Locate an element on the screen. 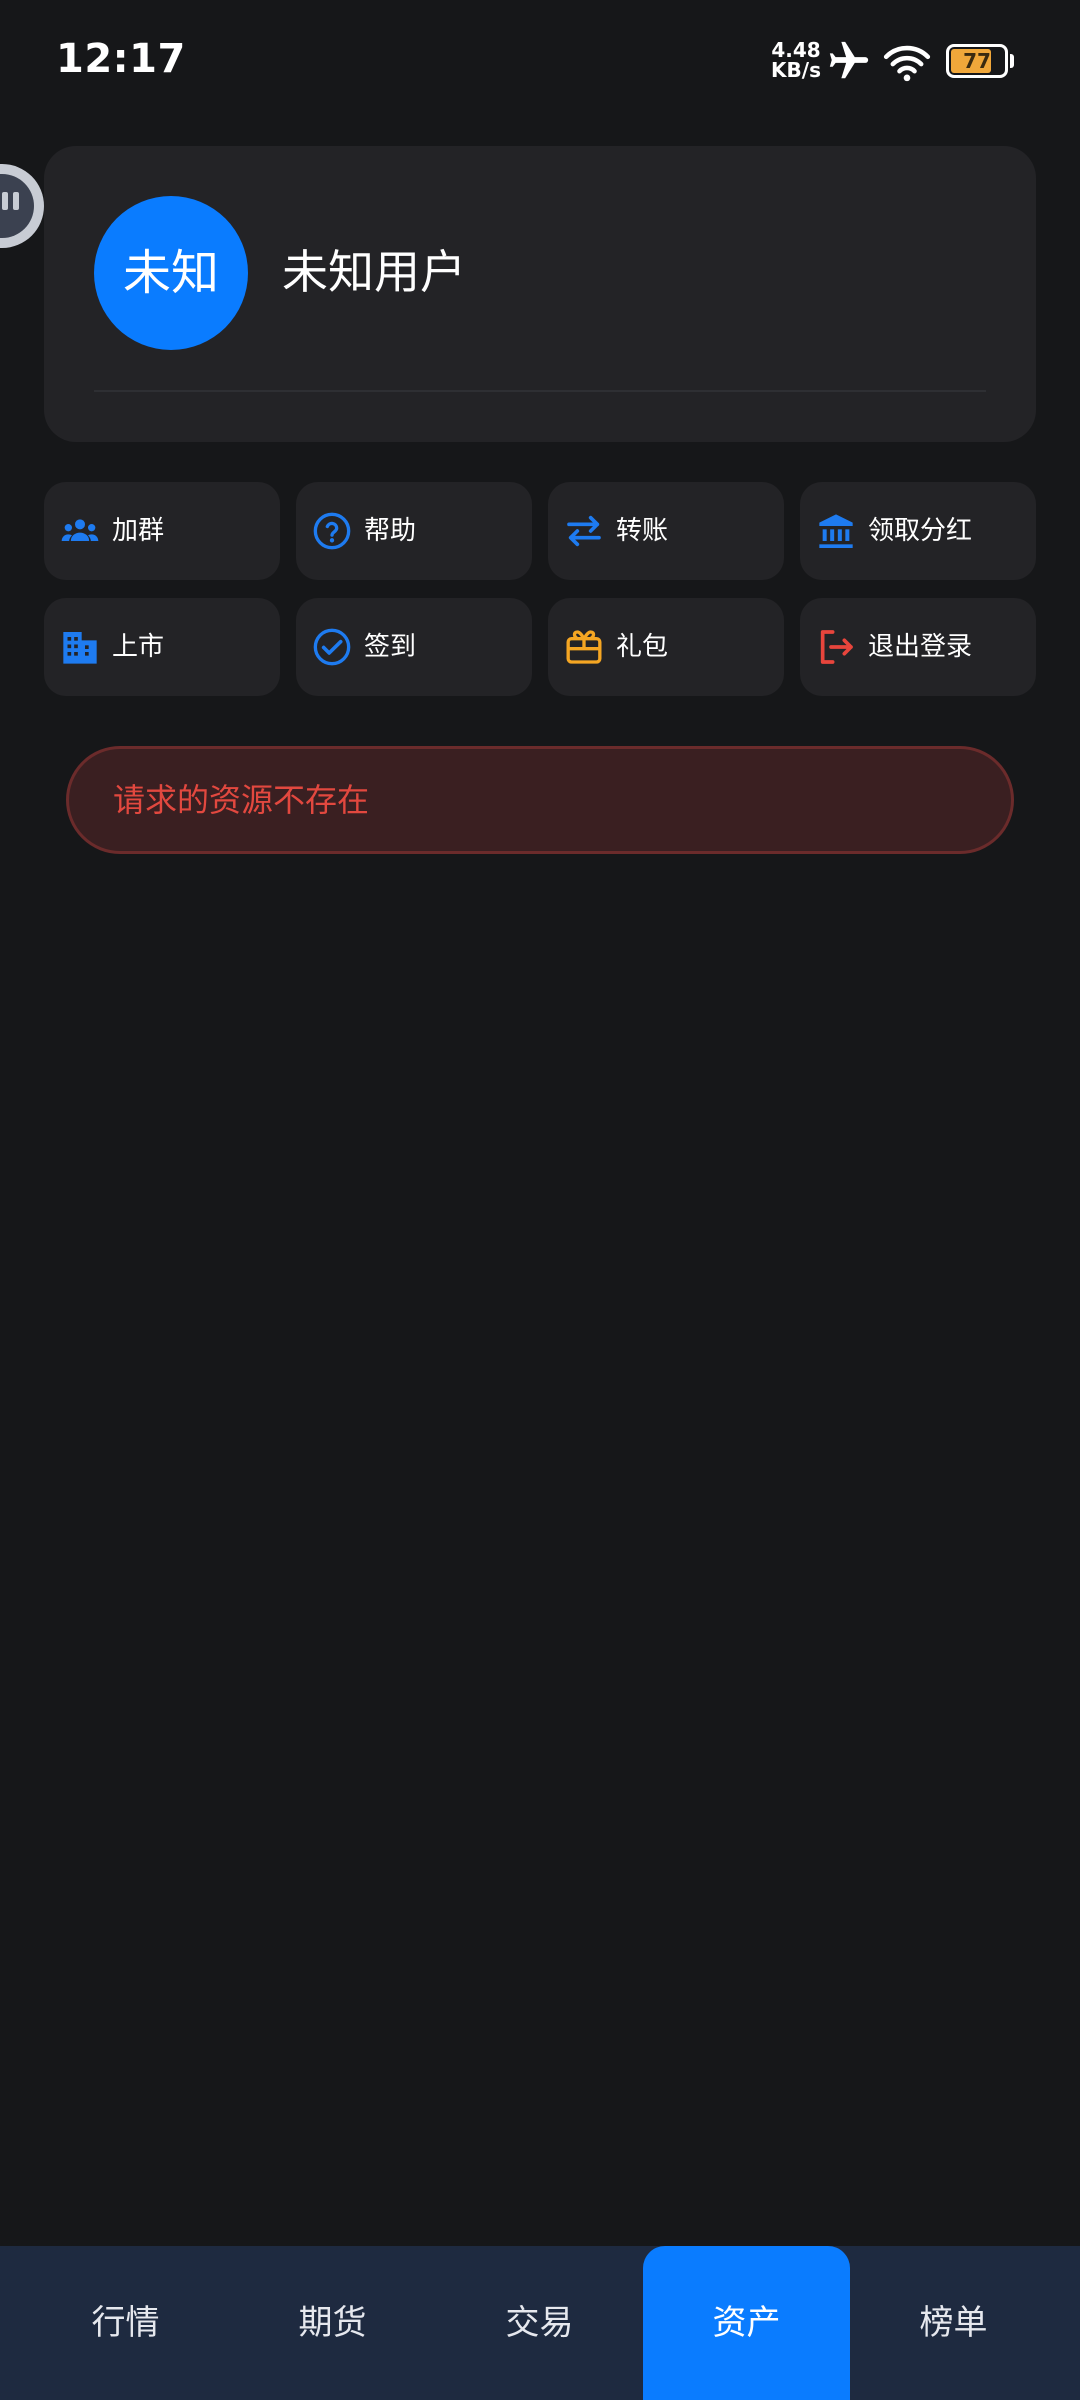 The width and height of the screenshot is (1080, 2400). action-list-company-button: 上市 is located at coordinates (162, 647).